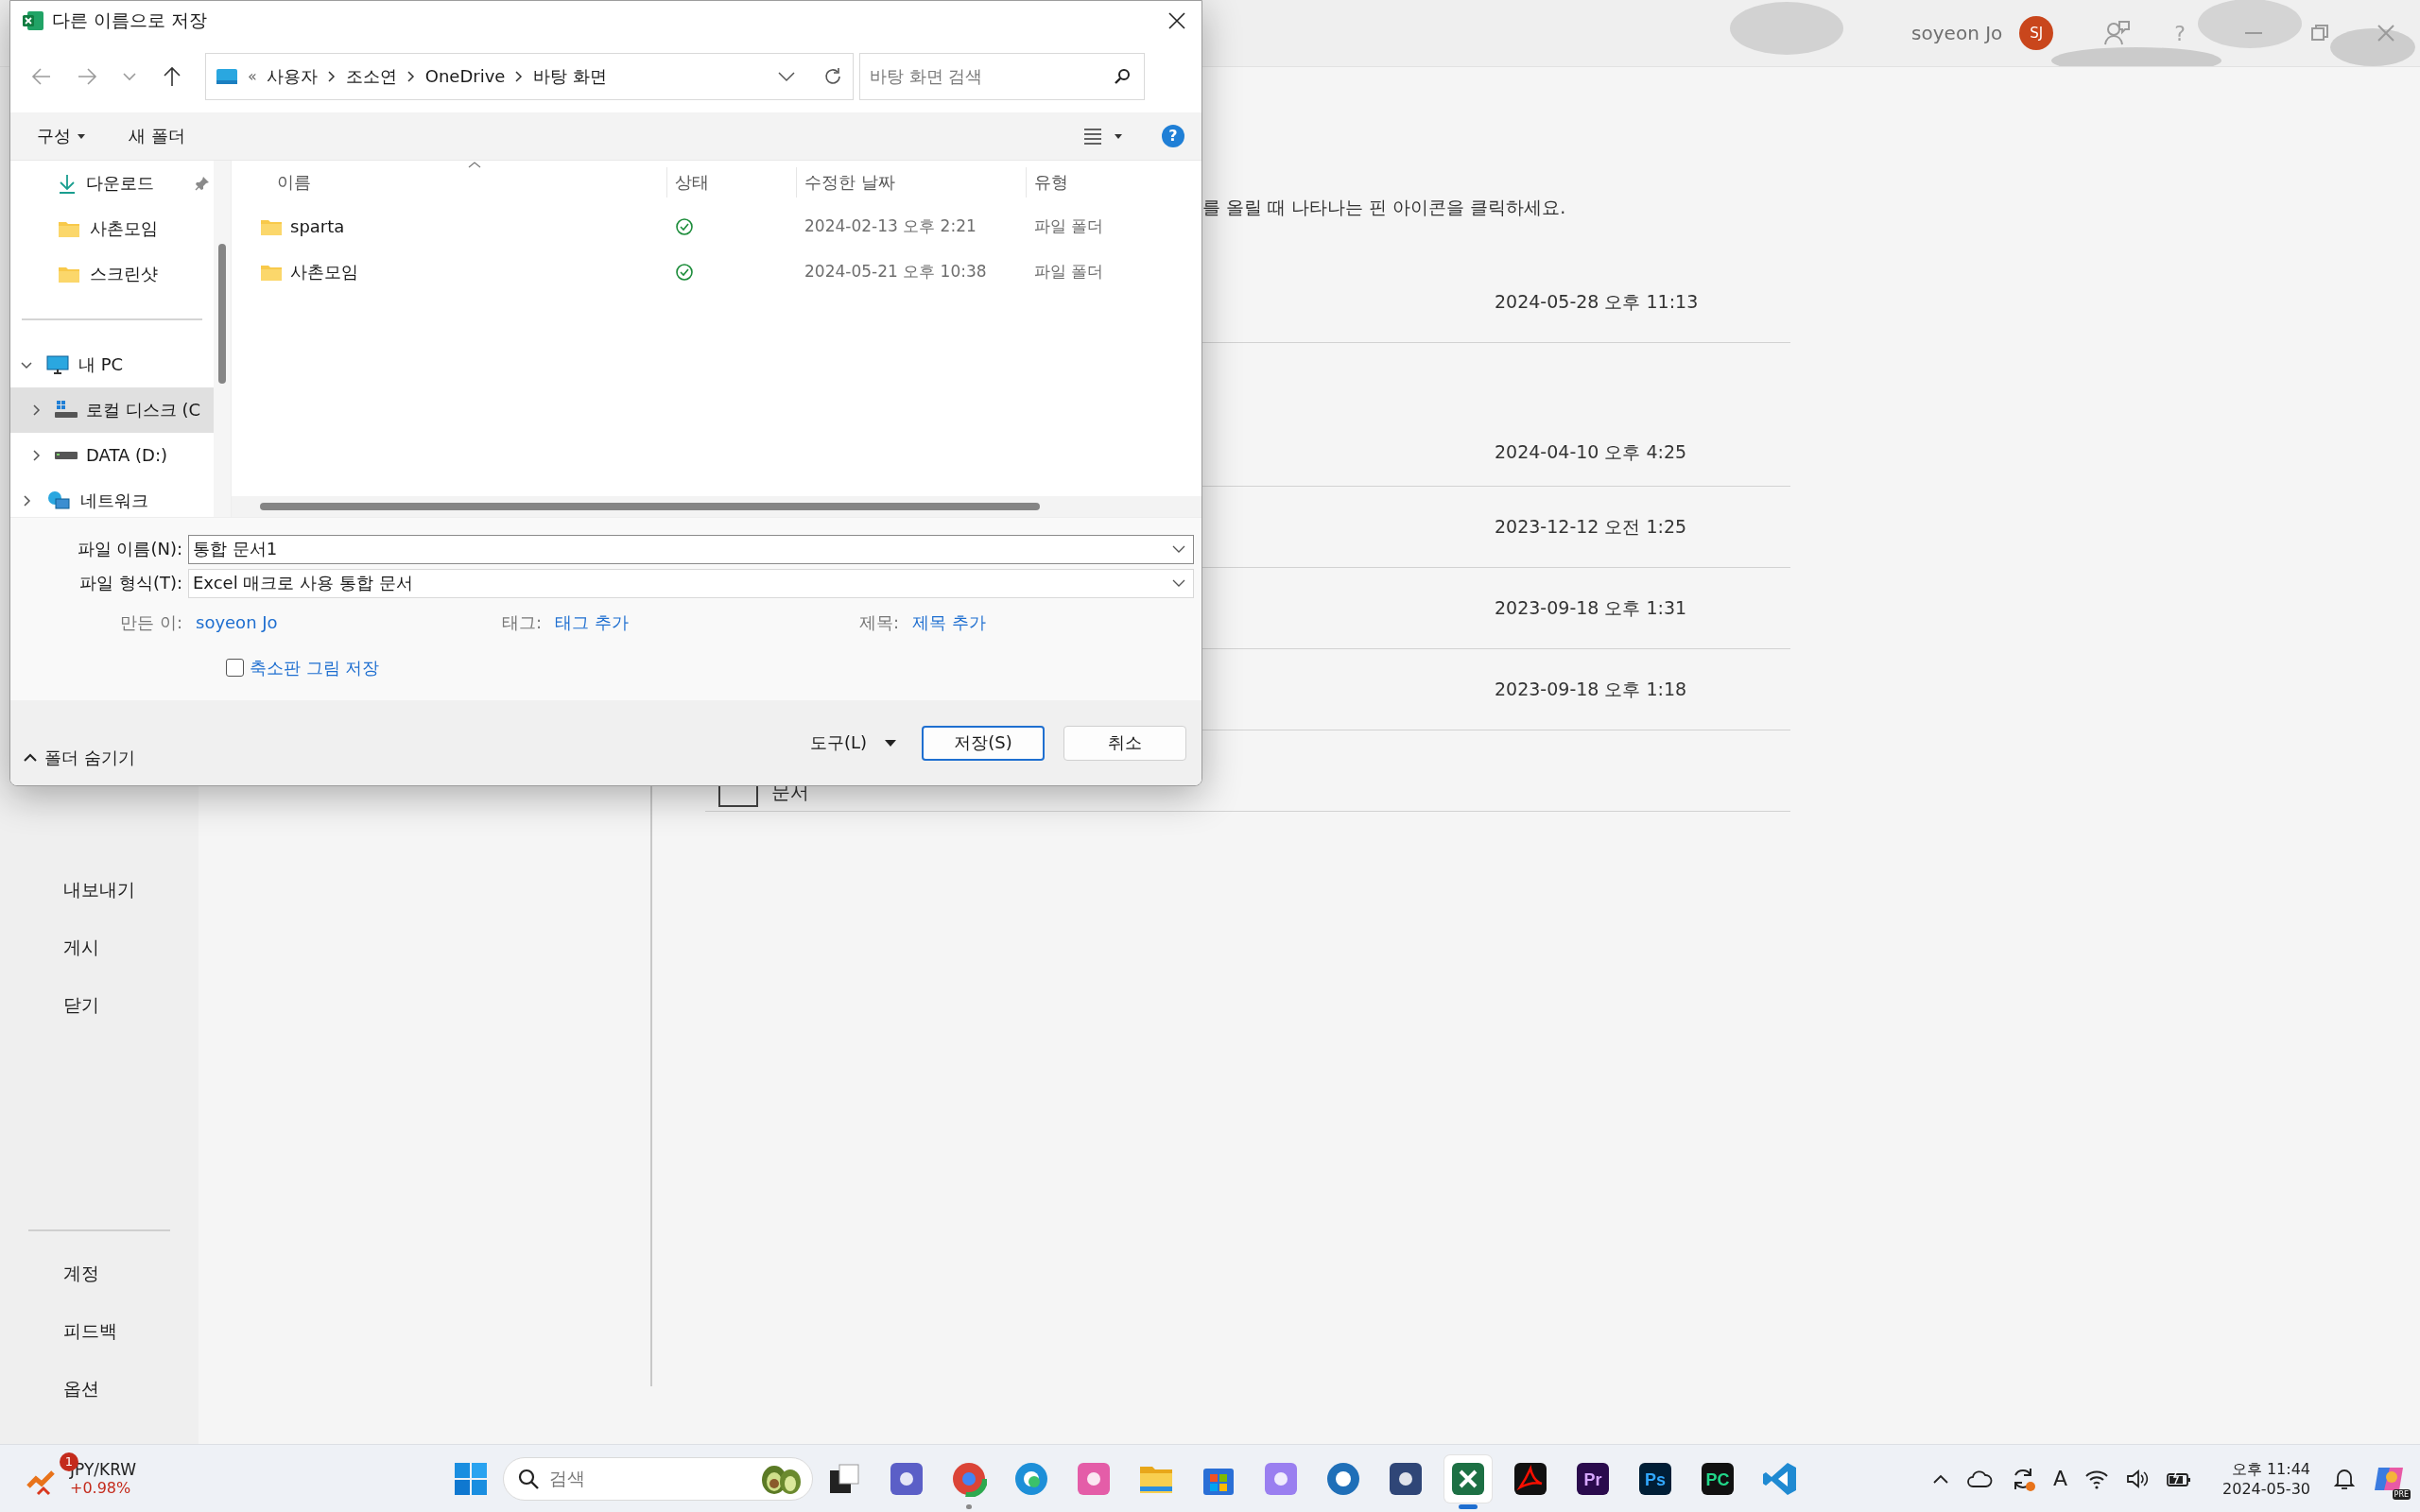 The image size is (2420, 1512). I want to click on currency-change: +0.98%, so click(101, 1488).